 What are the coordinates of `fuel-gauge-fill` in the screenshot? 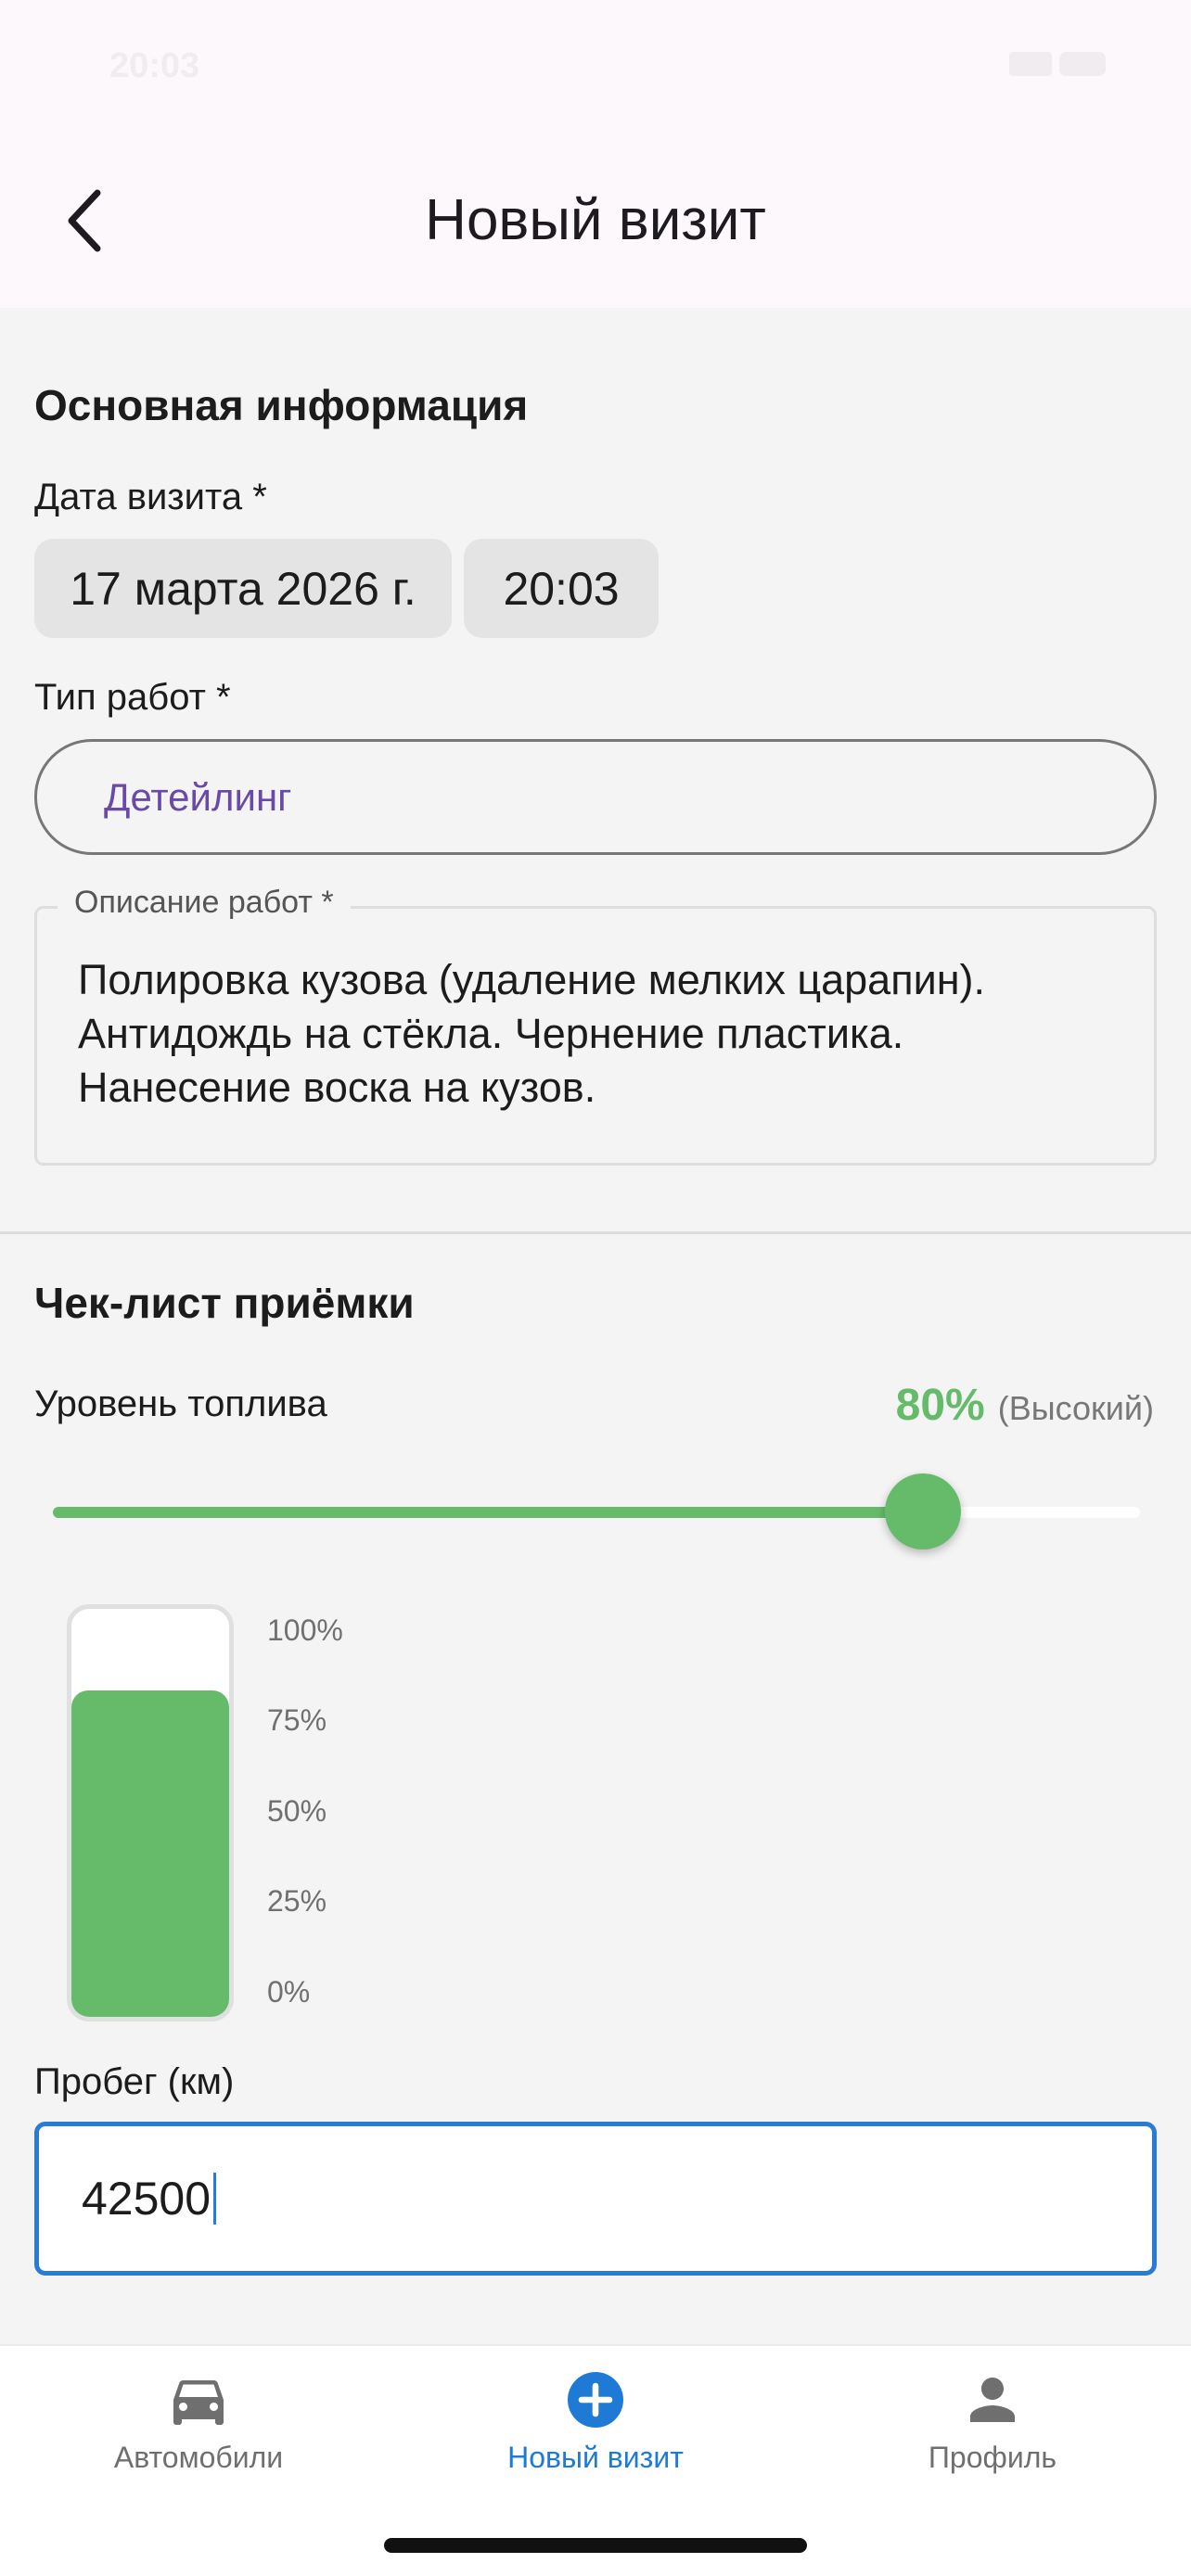 It's located at (150, 1853).